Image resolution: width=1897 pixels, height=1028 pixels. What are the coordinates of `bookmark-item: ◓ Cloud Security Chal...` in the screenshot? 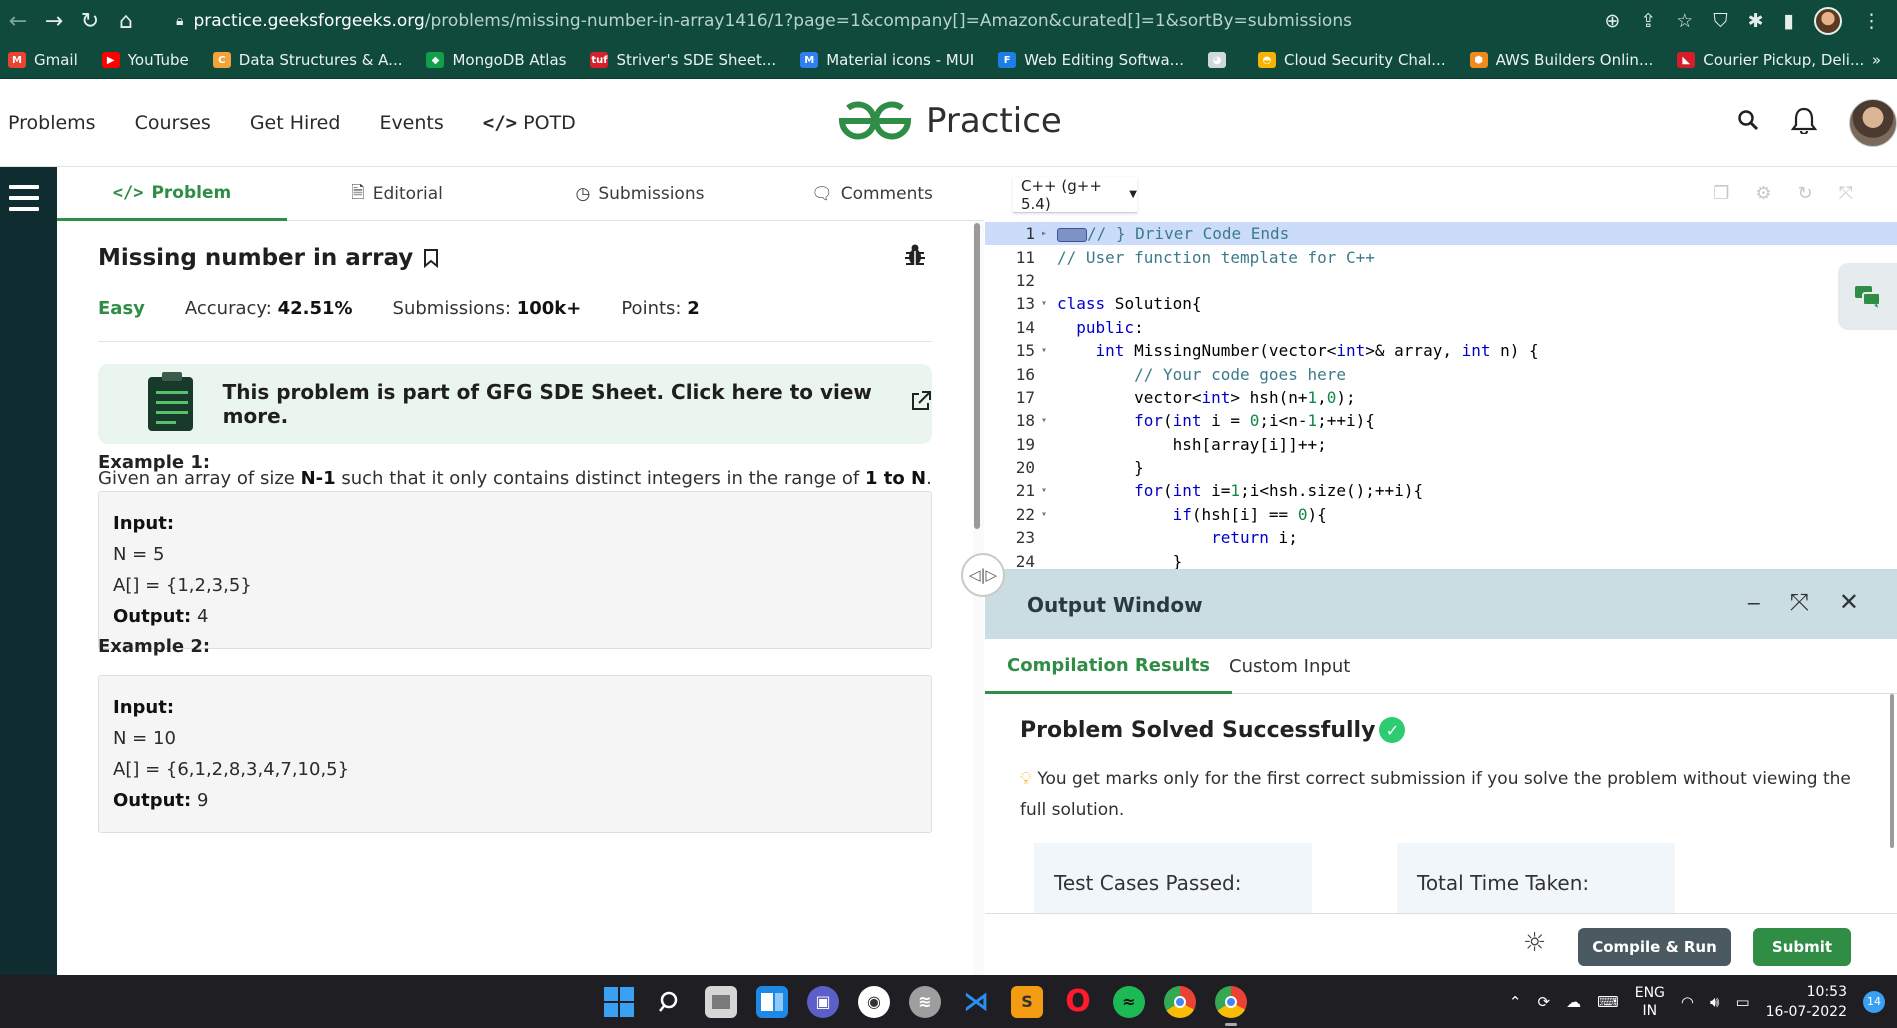 It's located at (1351, 60).